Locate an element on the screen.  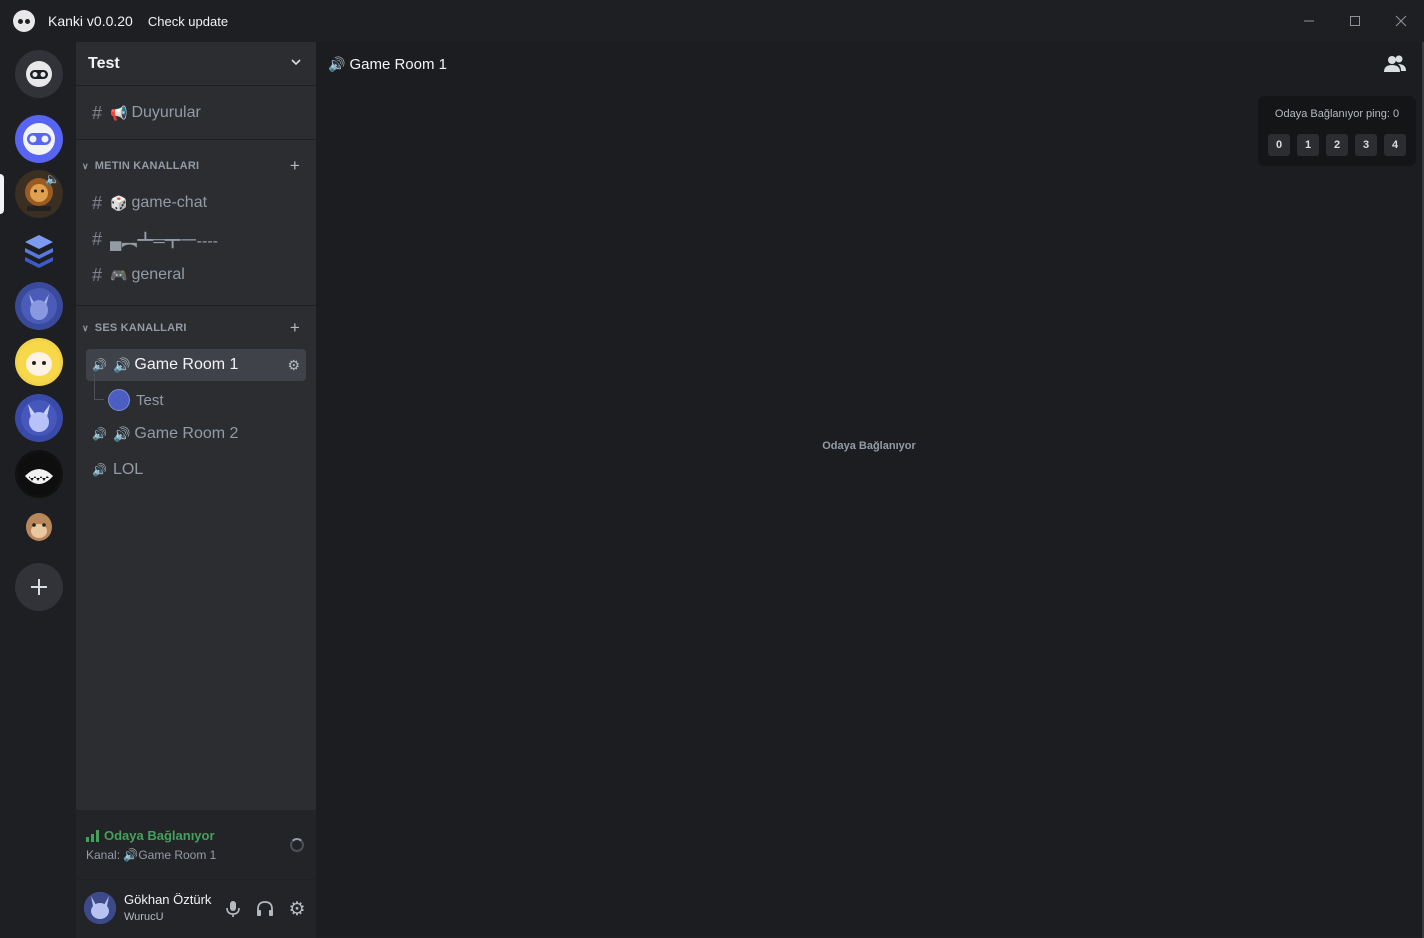
server-kanki is located at coordinates (39, 139).